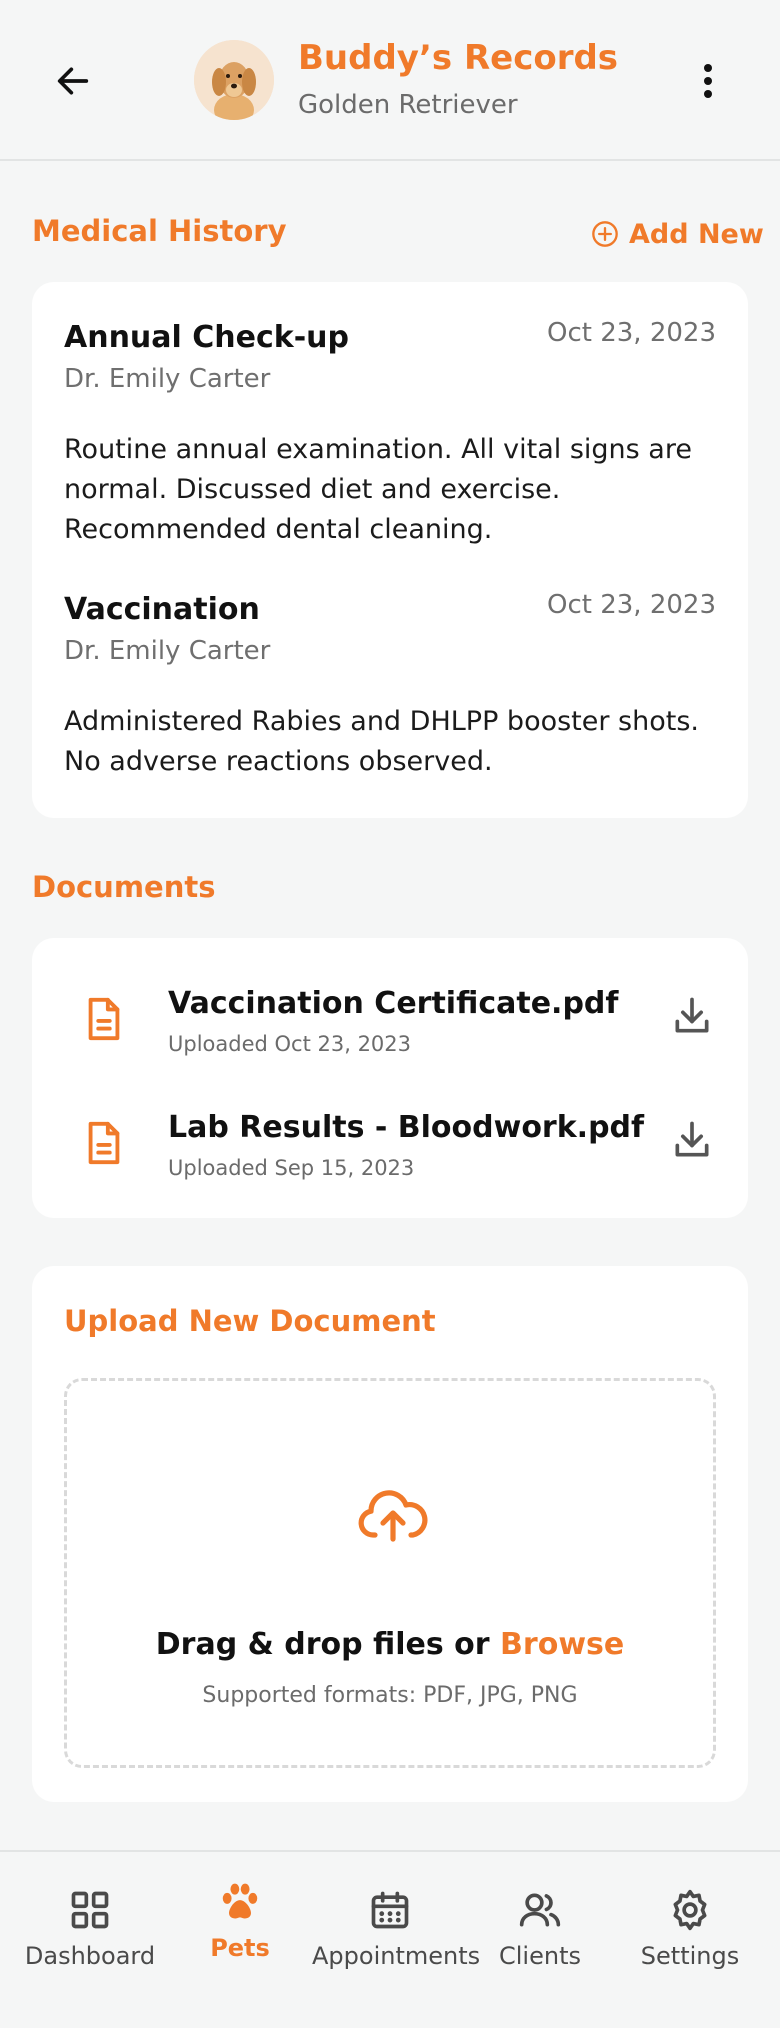  I want to click on dropzone-instructions: Drag & drop files or Browse, so click(390, 1644).